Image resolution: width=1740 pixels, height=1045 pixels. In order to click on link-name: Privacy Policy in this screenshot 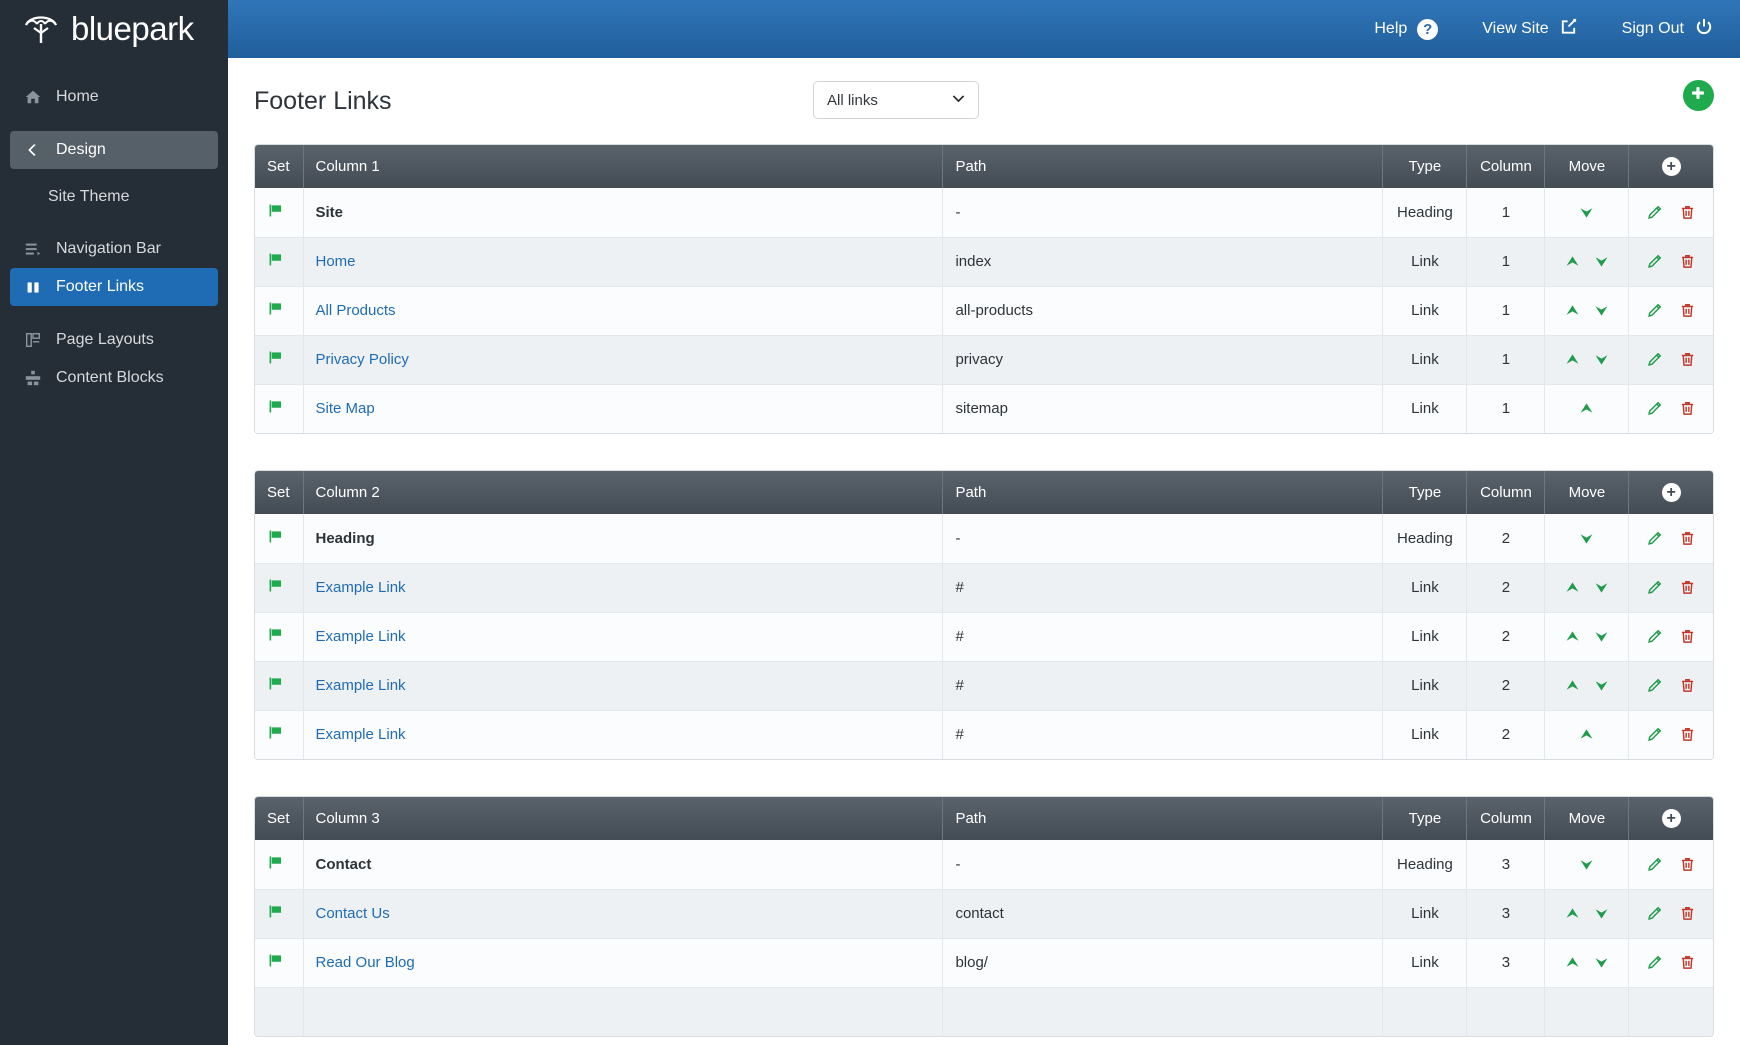, I will do `click(362, 359)`.